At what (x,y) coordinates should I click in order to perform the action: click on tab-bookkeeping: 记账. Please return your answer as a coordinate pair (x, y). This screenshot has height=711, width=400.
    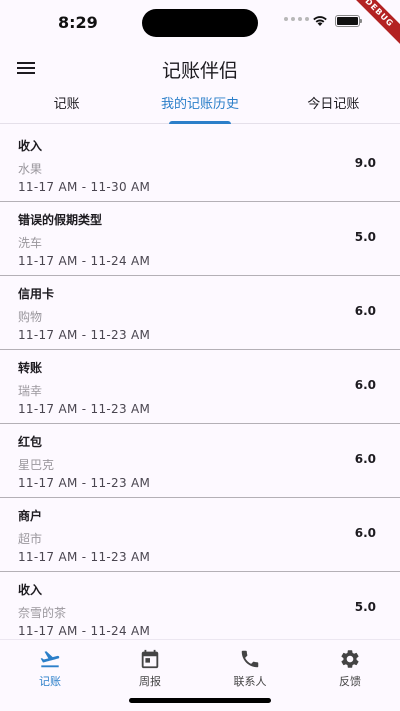
    Looking at the image, I should click on (66, 106).